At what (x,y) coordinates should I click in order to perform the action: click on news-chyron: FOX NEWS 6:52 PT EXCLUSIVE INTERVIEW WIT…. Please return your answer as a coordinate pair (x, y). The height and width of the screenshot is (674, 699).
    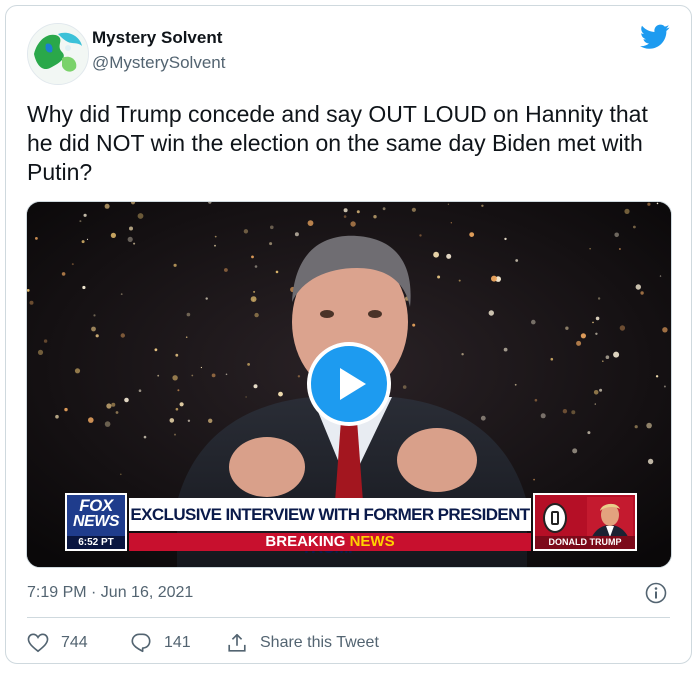
    Looking at the image, I should click on (351, 523).